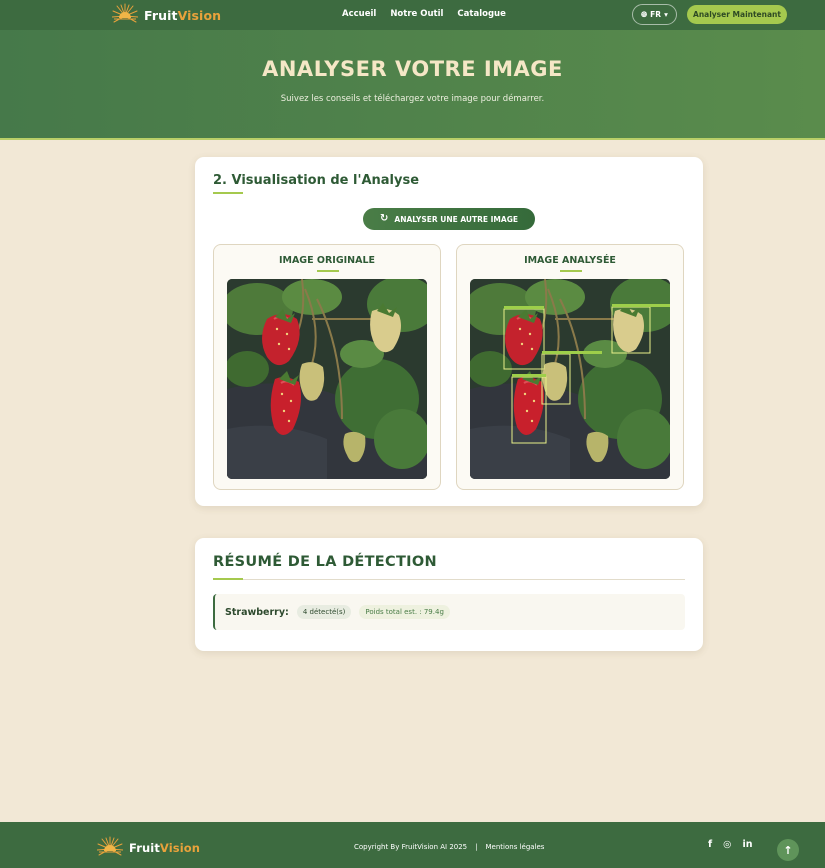  What do you see at coordinates (456, 219) in the screenshot?
I see `analyze-another-label: ANALYSER UNE AUTRE IMAGE` at bounding box center [456, 219].